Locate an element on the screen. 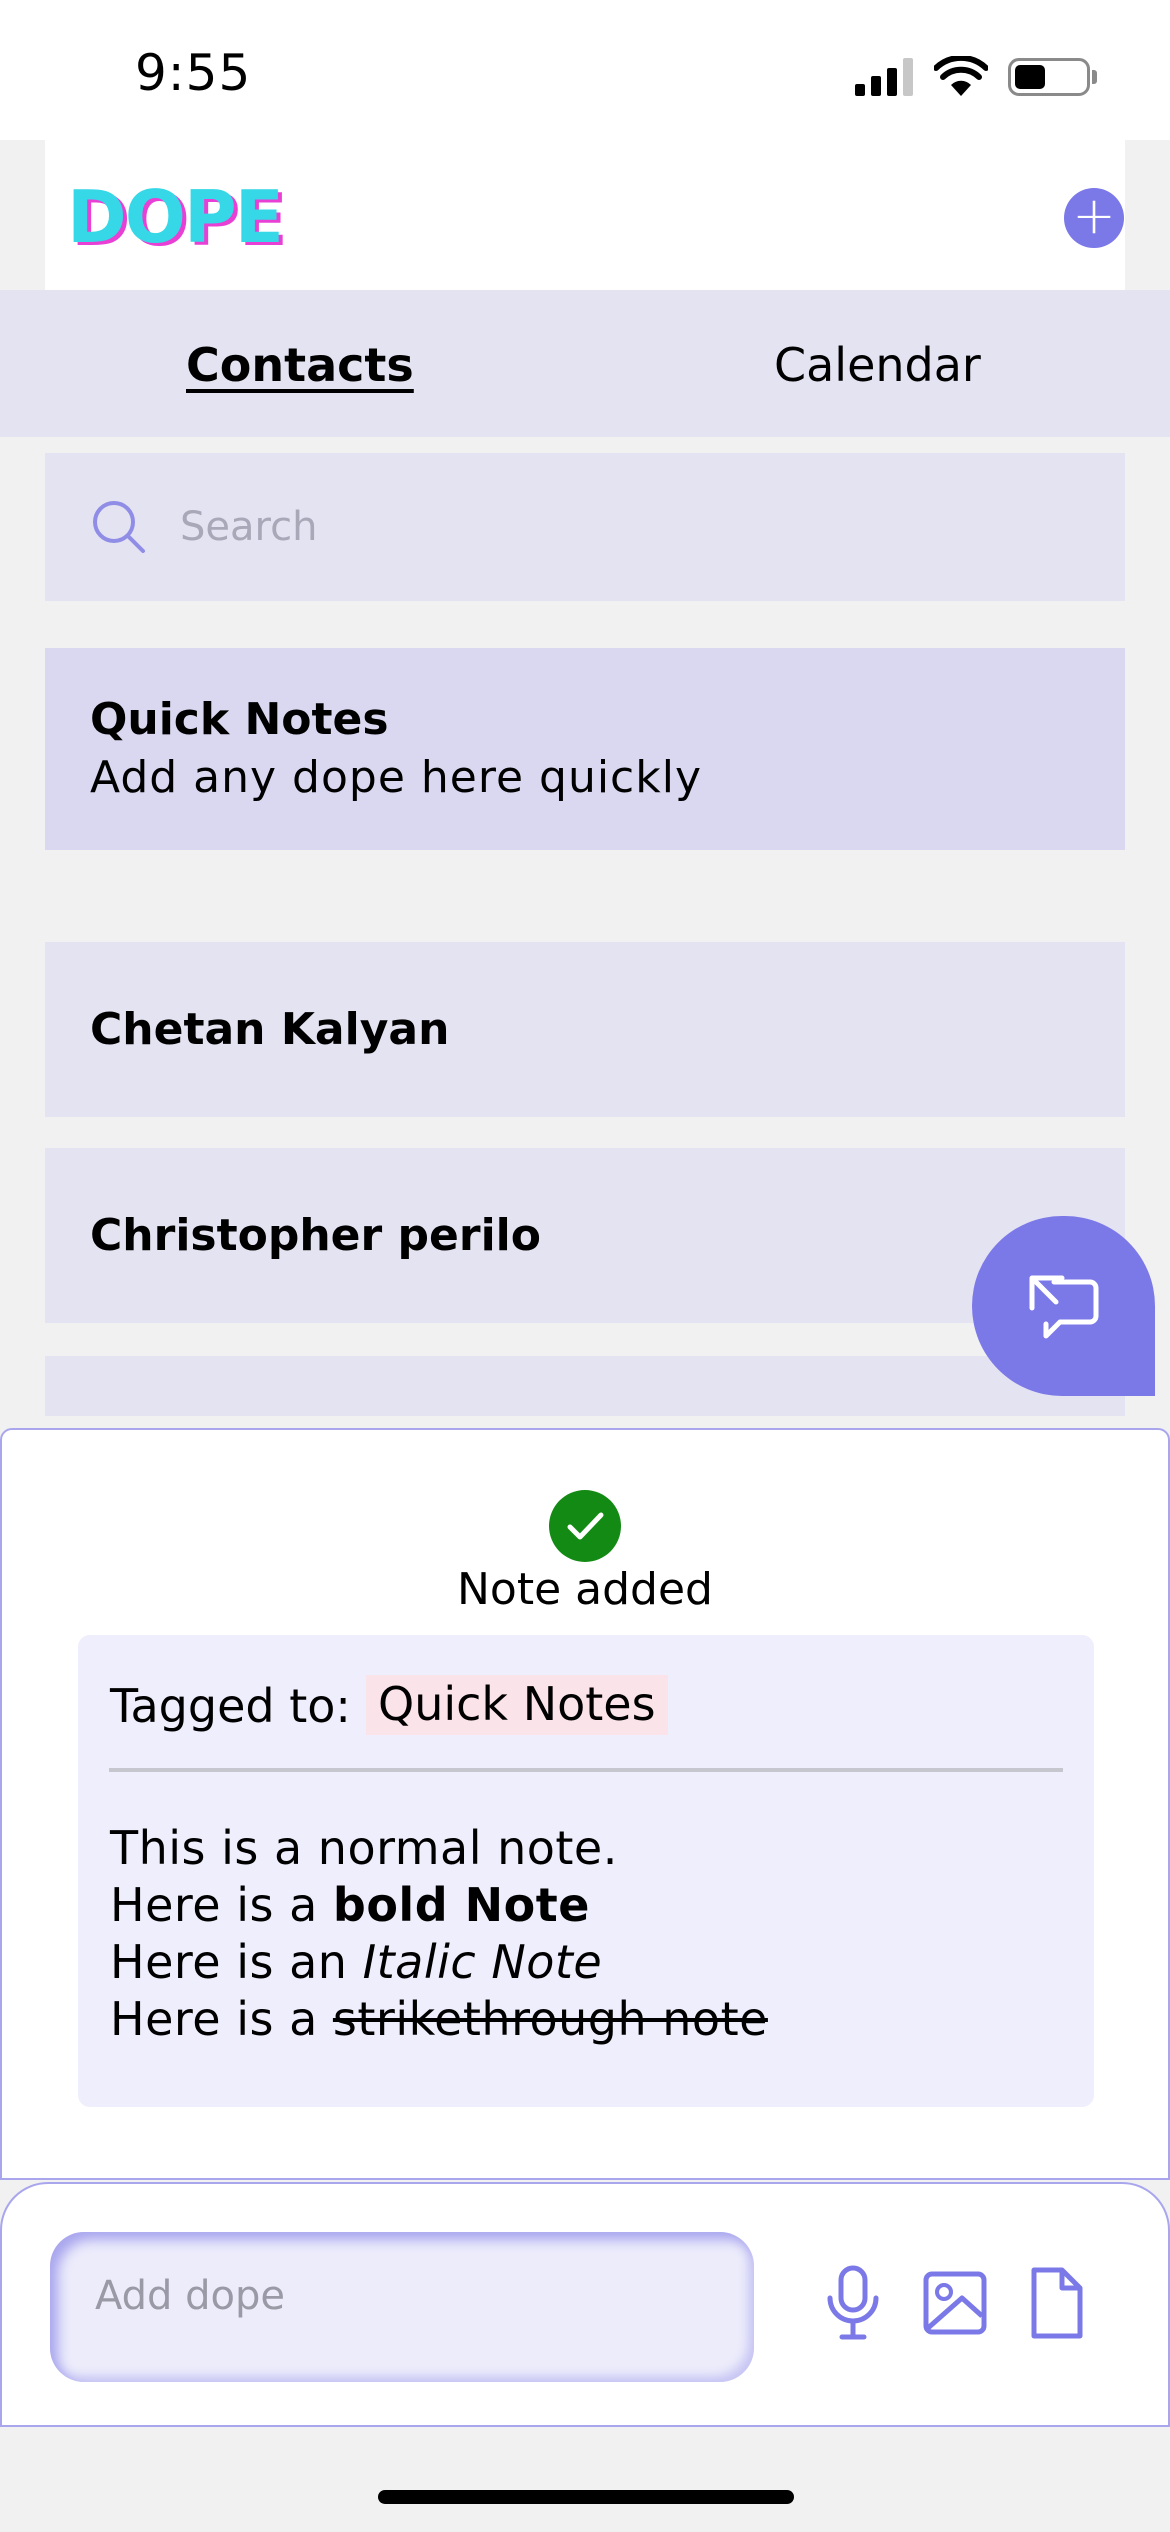  composer-field is located at coordinates (402, 2307).